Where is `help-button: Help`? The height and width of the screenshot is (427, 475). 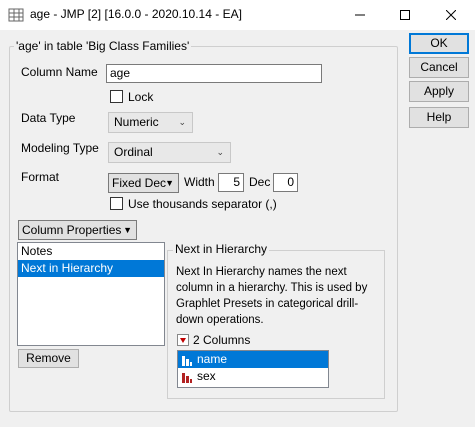 help-button: Help is located at coordinates (439, 117).